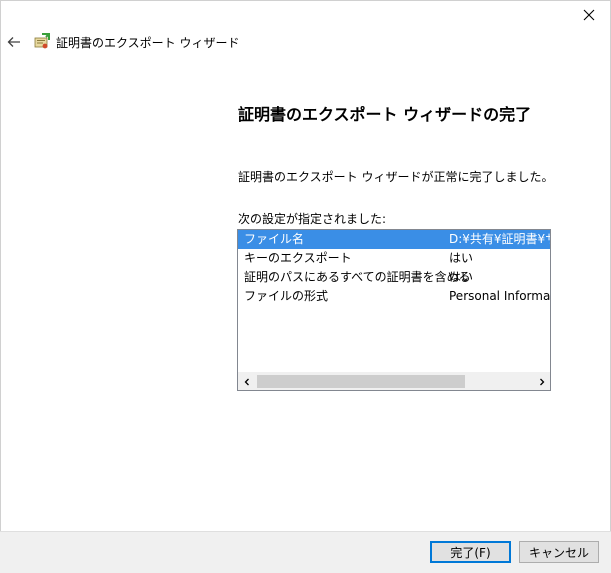  I want to click on close-button, so click(589, 15).